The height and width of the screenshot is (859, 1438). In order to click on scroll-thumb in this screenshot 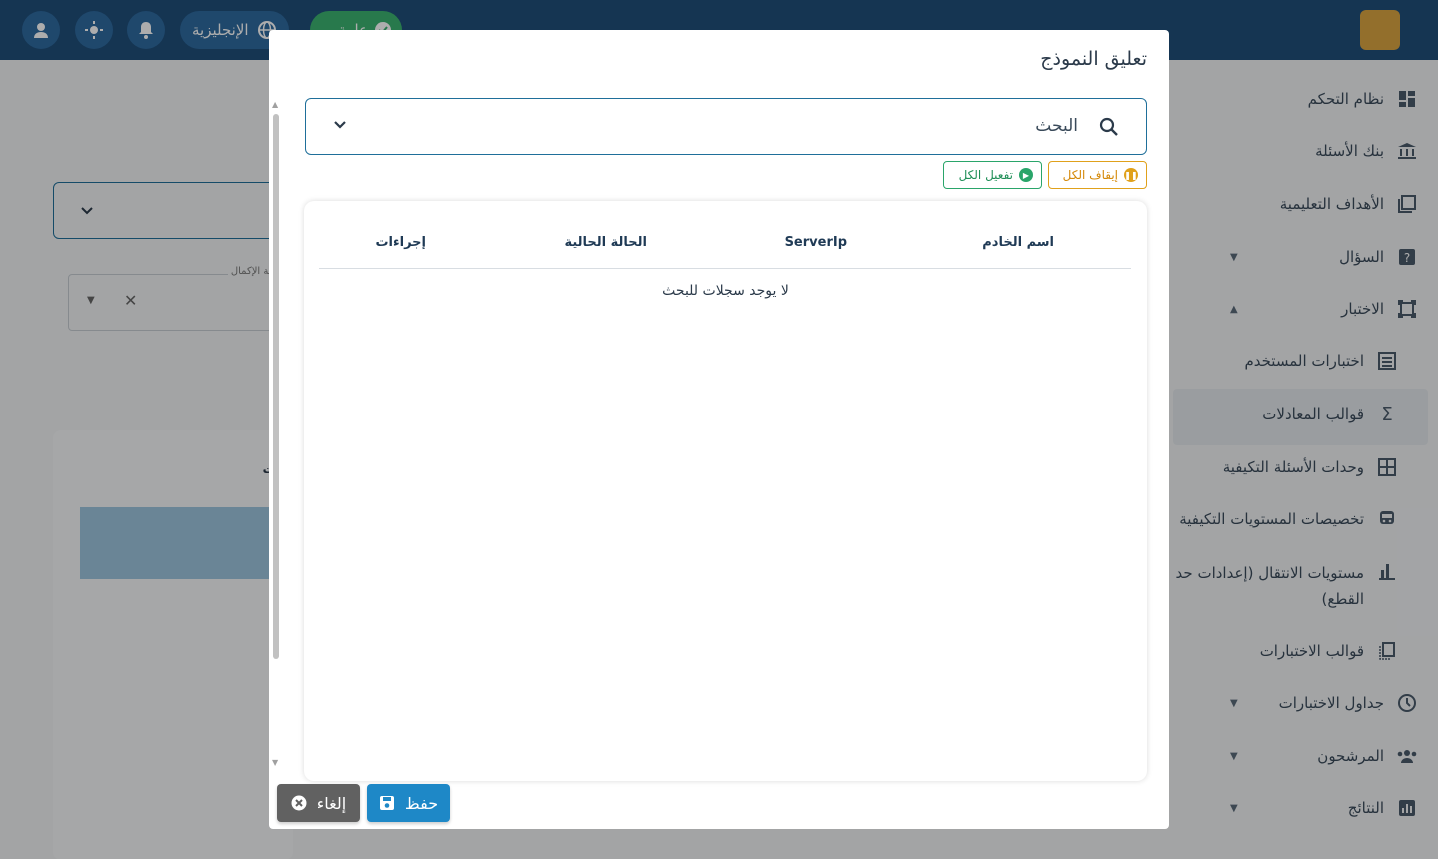, I will do `click(276, 386)`.